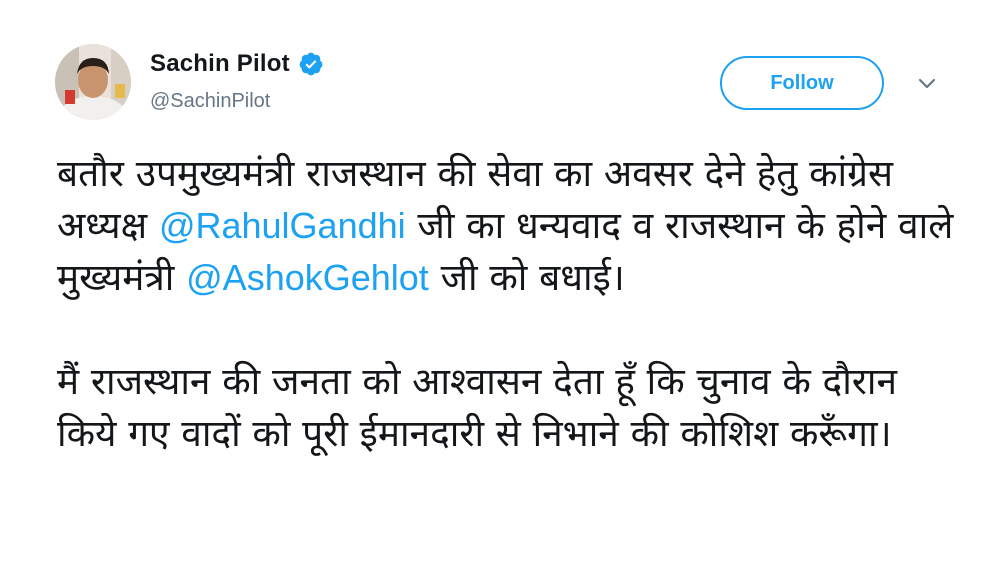  What do you see at coordinates (311, 64) in the screenshot?
I see `verified-badge-icon` at bounding box center [311, 64].